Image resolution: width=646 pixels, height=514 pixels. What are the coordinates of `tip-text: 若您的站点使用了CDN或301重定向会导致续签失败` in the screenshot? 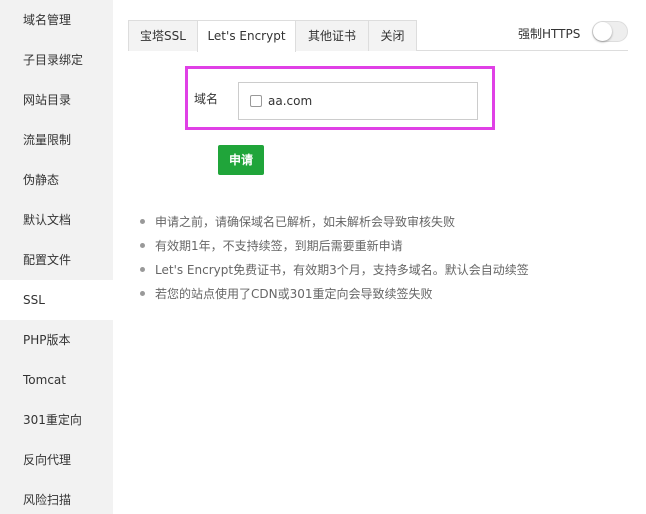 It's located at (294, 294).